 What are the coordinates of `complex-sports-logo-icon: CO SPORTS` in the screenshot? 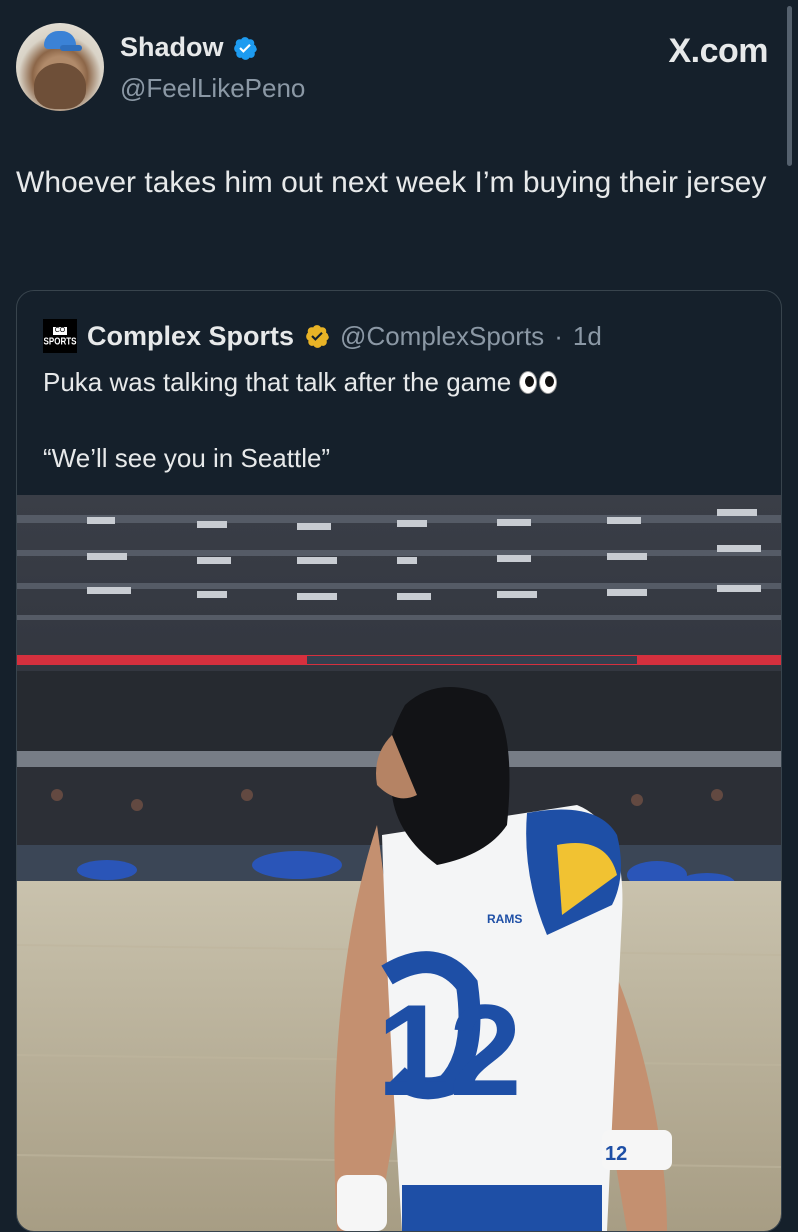 It's located at (60, 336).